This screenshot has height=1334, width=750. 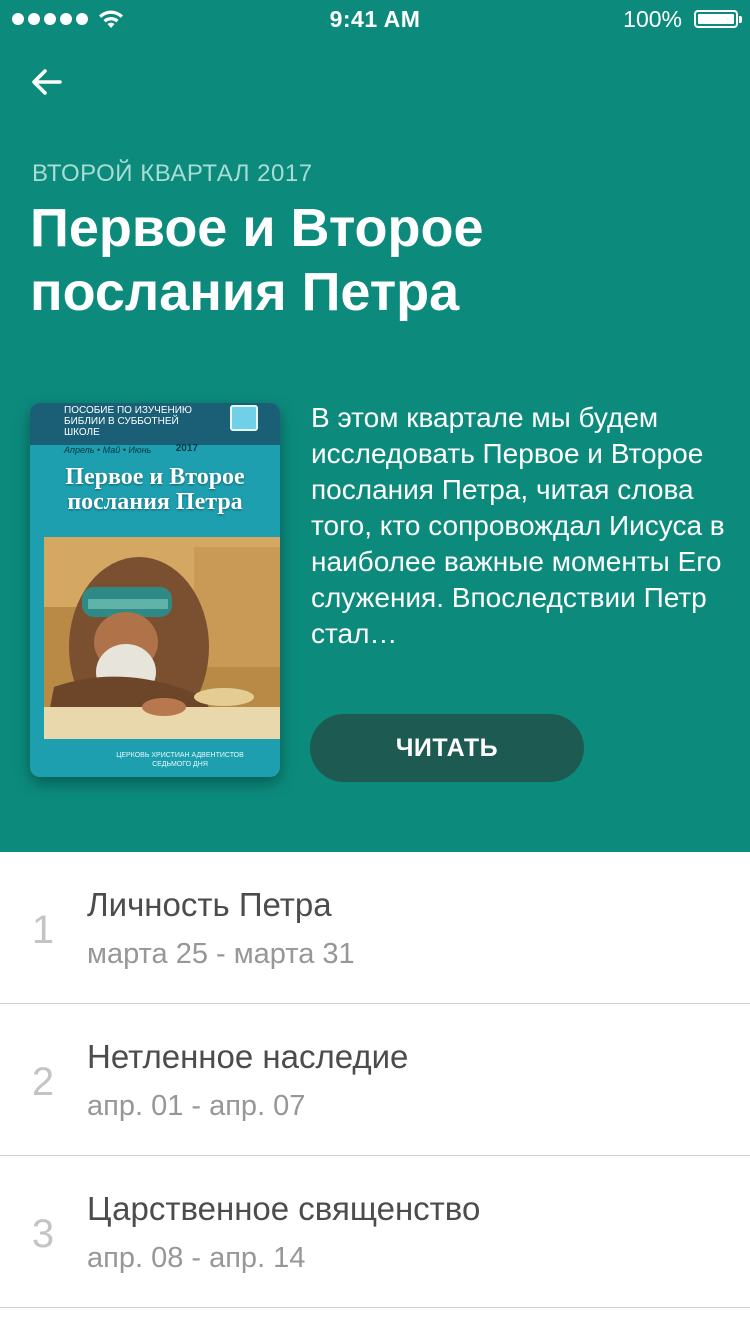 What do you see at coordinates (186, 448) in the screenshot?
I see `cover-year: 2017` at bounding box center [186, 448].